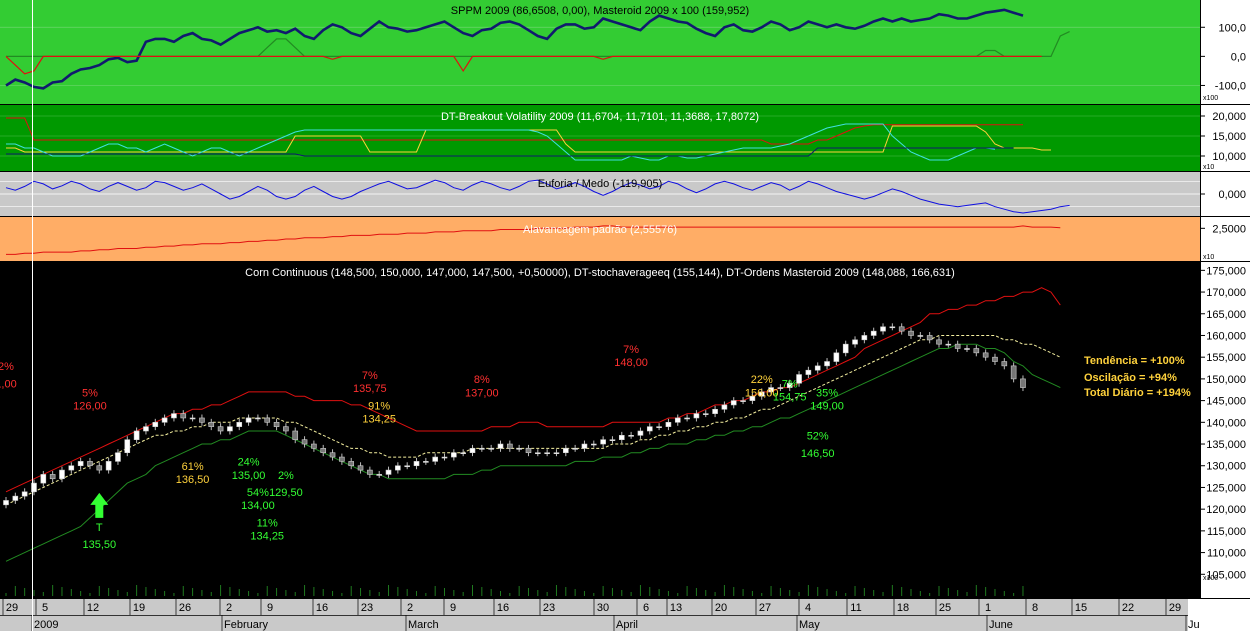 The height and width of the screenshot is (631, 1250). I want to click on y-tick-label: 165,000, so click(1226, 315).